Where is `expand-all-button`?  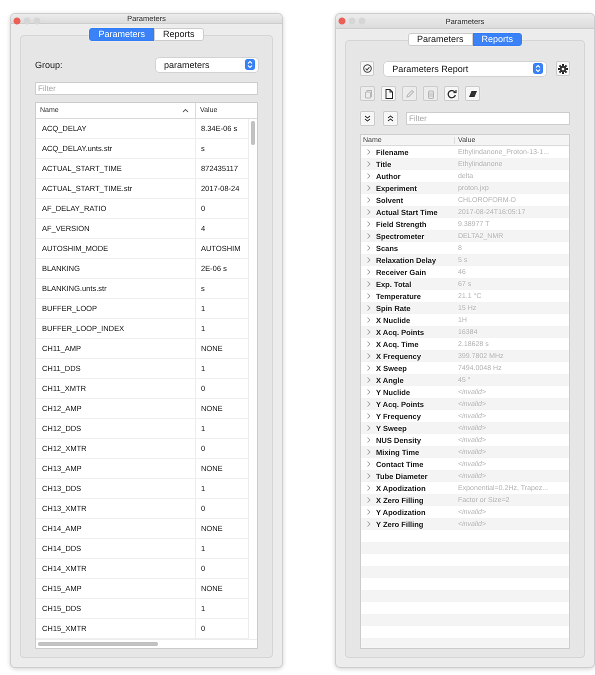 expand-all-button is located at coordinates (367, 118).